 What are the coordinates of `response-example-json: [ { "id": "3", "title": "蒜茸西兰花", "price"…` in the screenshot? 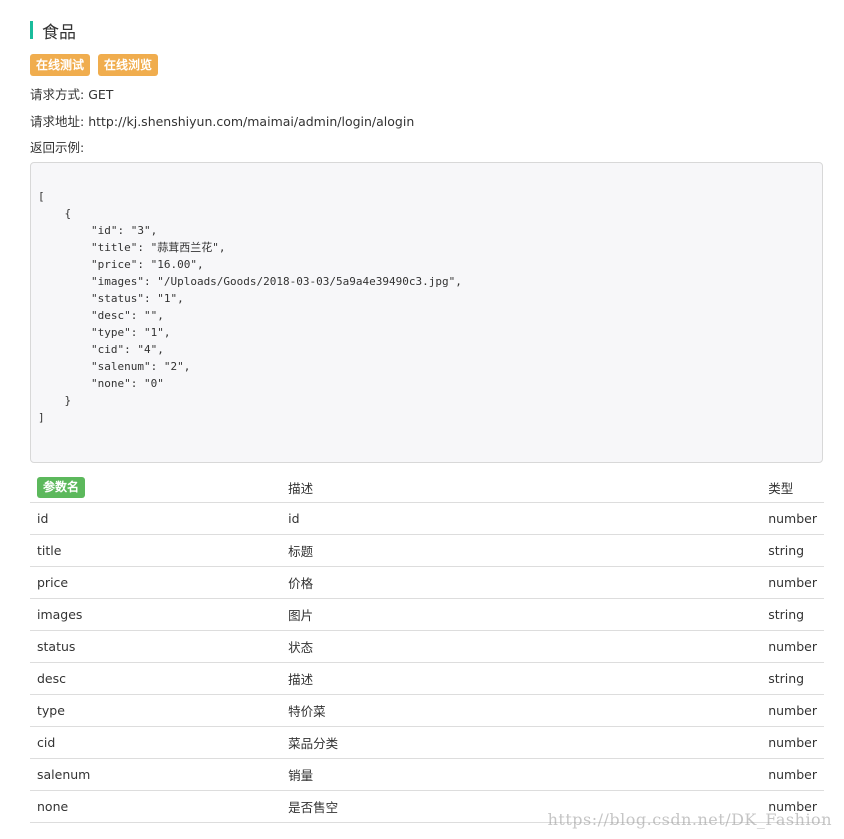 It's located at (250, 307).